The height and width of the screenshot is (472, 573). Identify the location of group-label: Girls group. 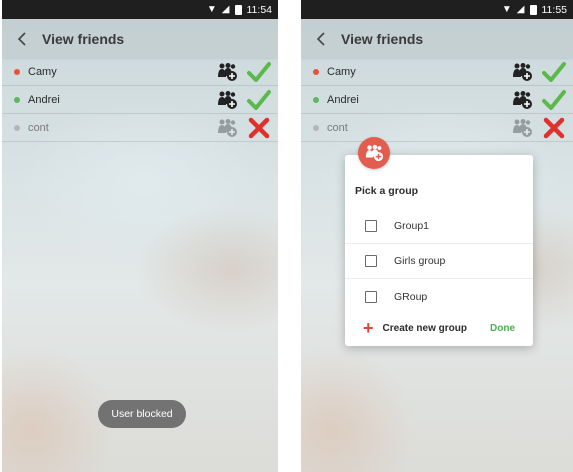
(420, 261).